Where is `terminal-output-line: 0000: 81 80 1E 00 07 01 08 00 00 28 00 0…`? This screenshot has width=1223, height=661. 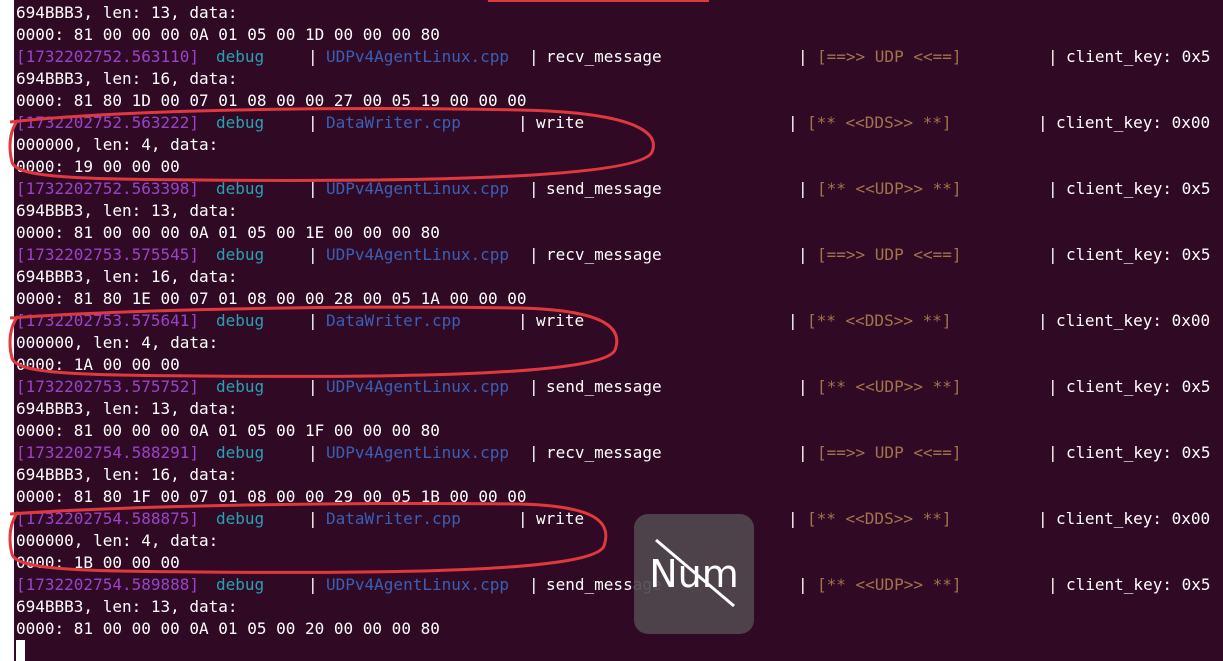 terminal-output-line: 0000: 81 80 1E 00 07 01 08 00 00 28 00 0… is located at coordinates (271, 298).